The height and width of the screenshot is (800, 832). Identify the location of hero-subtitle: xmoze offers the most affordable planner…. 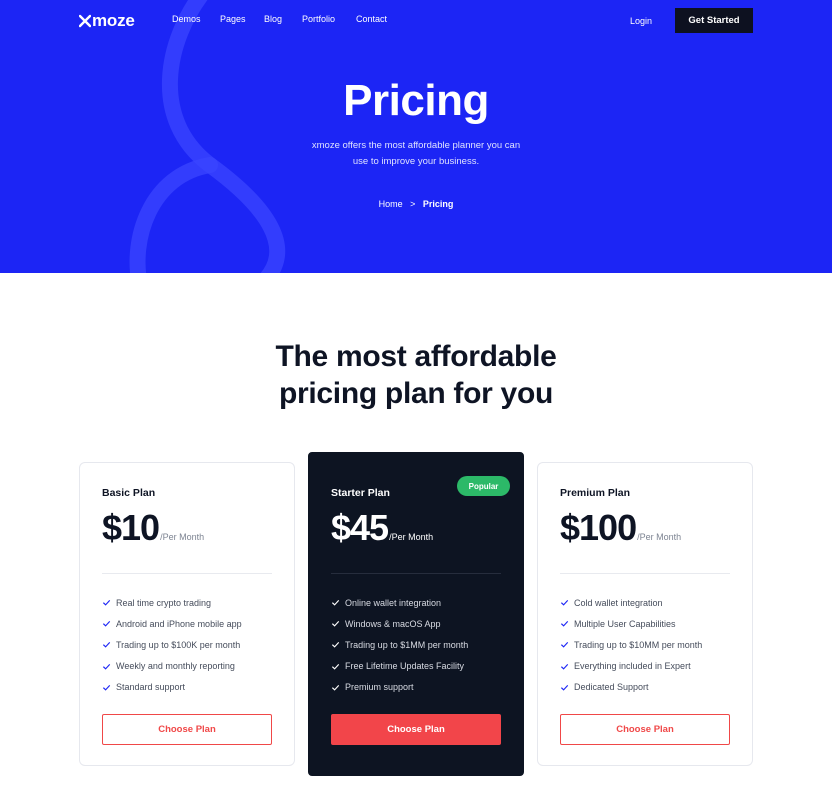
(416, 154).